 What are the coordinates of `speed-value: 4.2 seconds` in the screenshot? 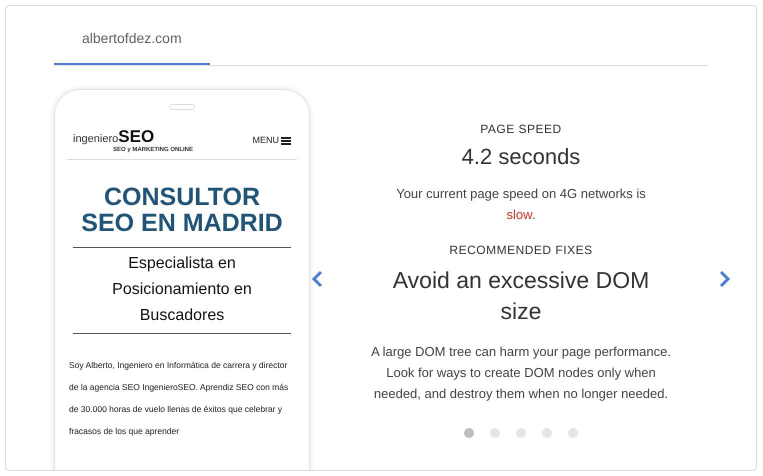 It's located at (521, 157).